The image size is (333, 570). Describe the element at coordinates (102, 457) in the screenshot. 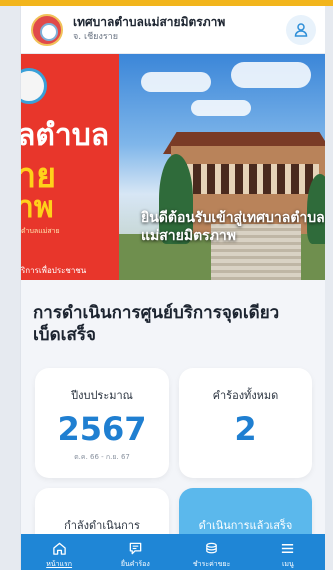

I see `fiscal-year-range: ต.ค. 66 - ก.ย. 67` at that location.